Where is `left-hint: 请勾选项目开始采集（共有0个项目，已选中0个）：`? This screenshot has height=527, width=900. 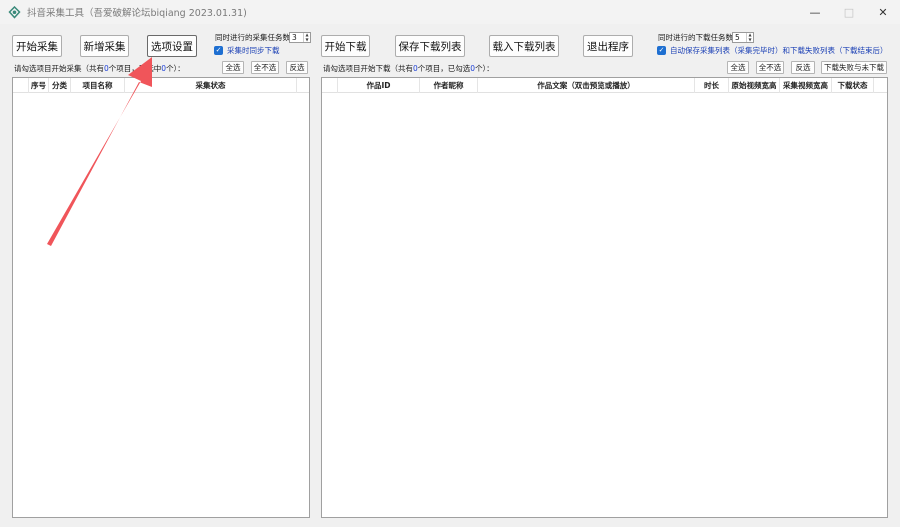
left-hint: 请勾选项目开始采集（共有0个项目，已选中0个）： is located at coordinates (99, 68).